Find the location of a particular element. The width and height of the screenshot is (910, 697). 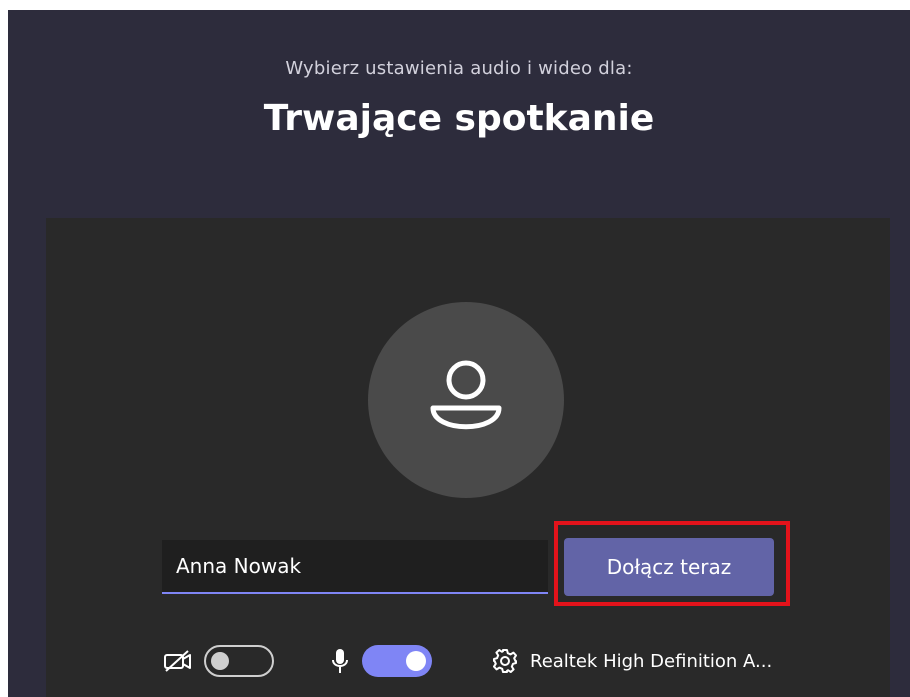

avatar is located at coordinates (466, 400).